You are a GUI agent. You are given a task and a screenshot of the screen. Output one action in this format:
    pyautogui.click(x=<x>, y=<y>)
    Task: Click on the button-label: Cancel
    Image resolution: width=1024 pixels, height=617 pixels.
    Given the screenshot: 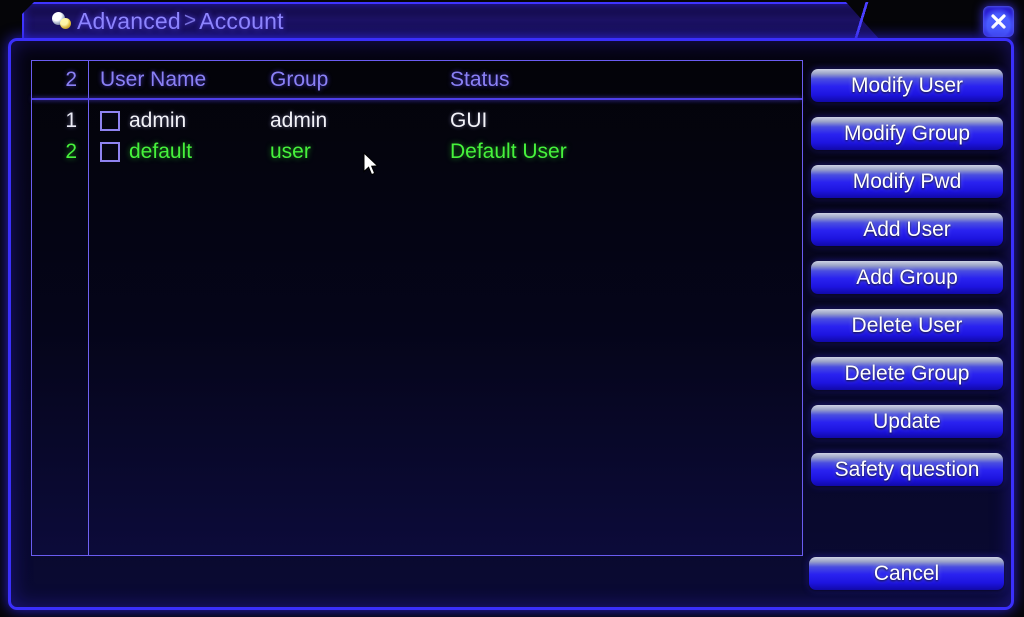 What is the action you would take?
    pyautogui.click(x=906, y=573)
    